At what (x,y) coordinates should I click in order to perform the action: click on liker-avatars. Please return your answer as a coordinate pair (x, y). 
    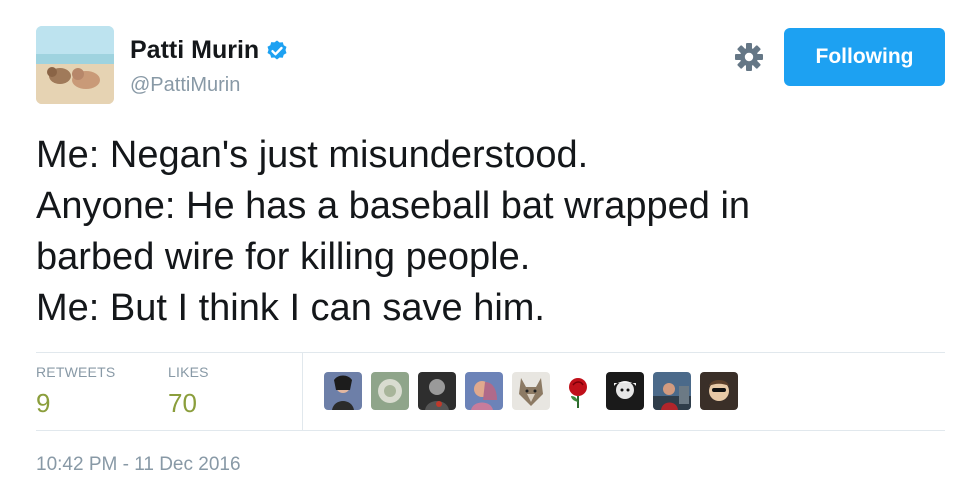
    Looking at the image, I should click on (531, 391).